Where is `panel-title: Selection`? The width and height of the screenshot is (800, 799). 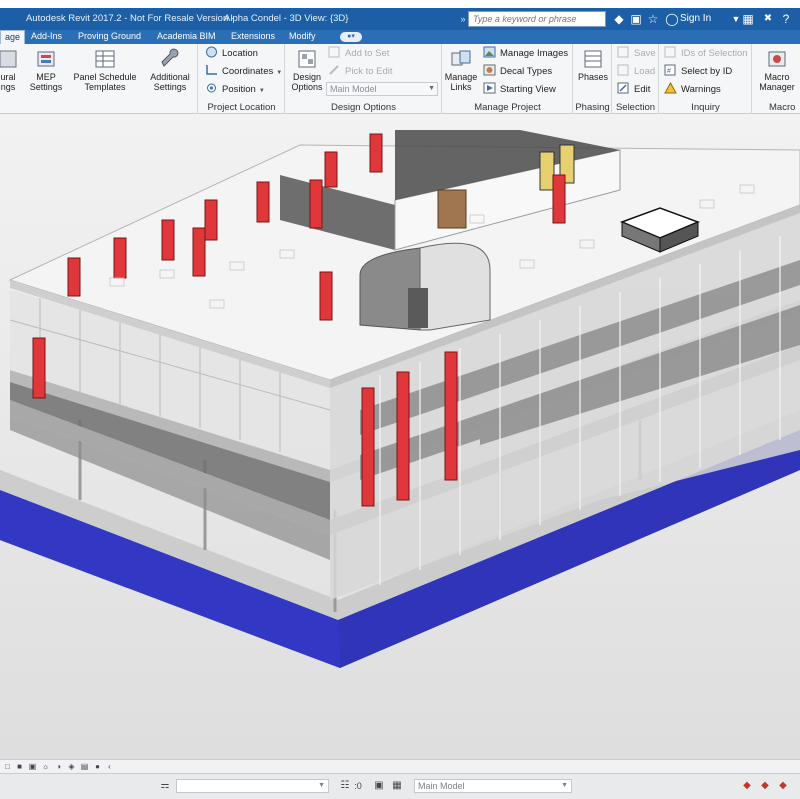 panel-title: Selection is located at coordinates (635, 107).